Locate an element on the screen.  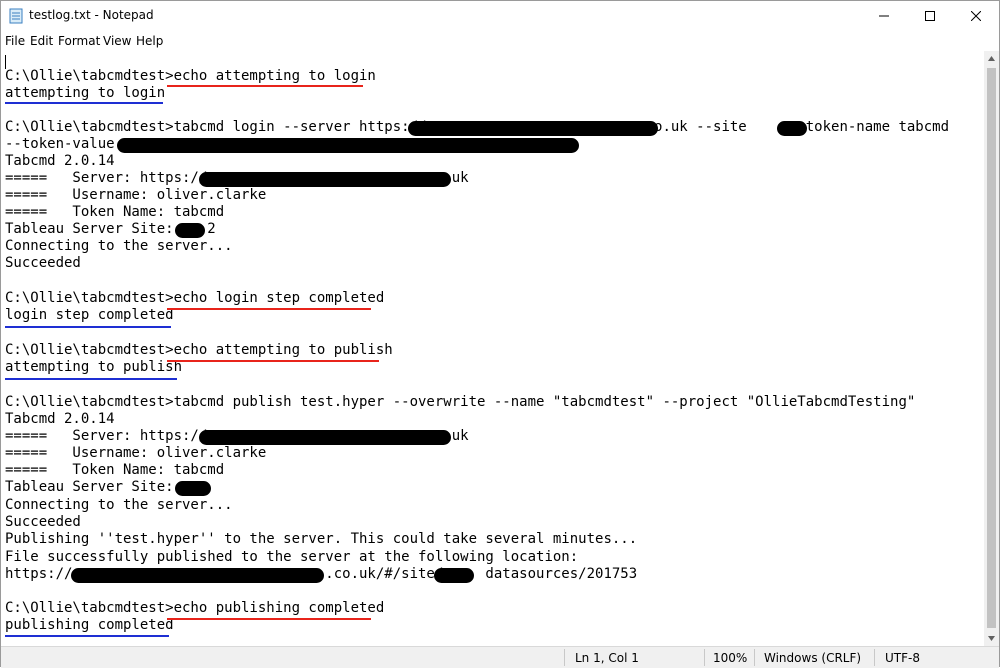
title-bar: testlog.txt - Notepad is located at coordinates (500, 16).